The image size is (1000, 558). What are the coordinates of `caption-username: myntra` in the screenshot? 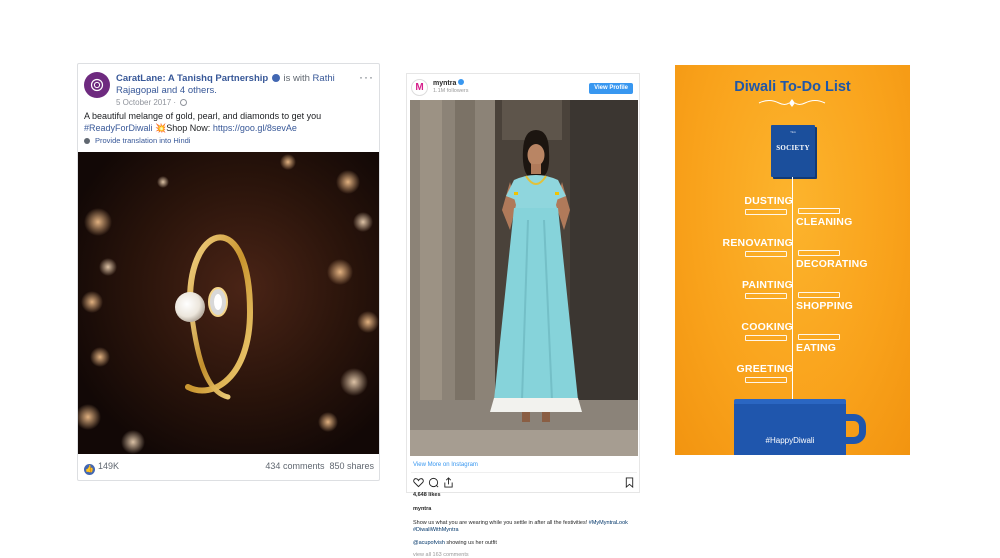 It's located at (422, 509).